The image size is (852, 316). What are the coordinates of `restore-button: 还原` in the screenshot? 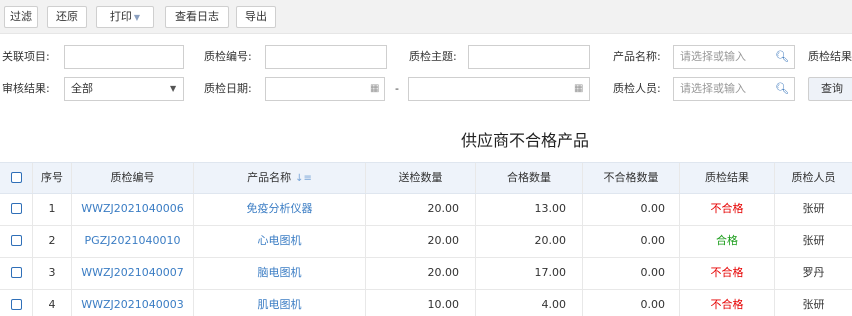 It's located at (67, 17).